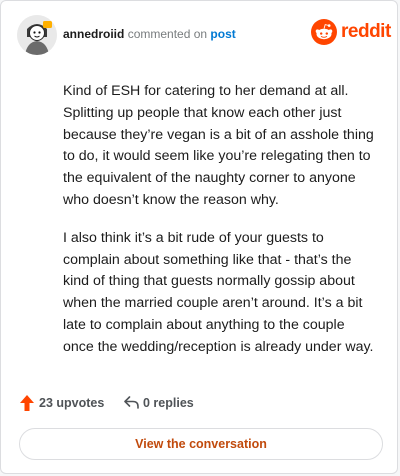 The height and width of the screenshot is (476, 400). What do you see at coordinates (222, 34) in the screenshot?
I see `post-link: post` at bounding box center [222, 34].